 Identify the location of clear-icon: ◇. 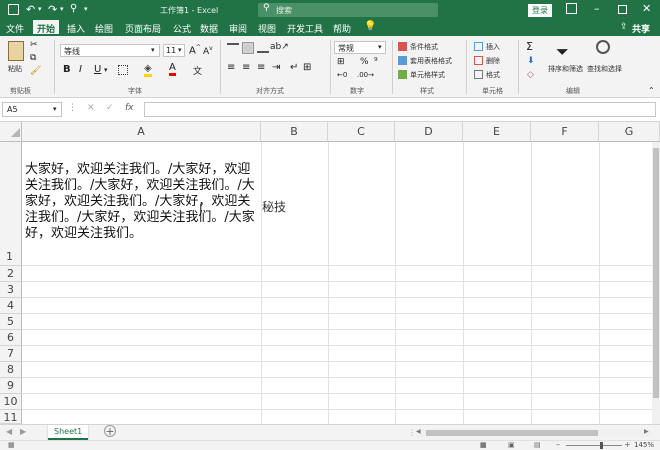
(530, 75).